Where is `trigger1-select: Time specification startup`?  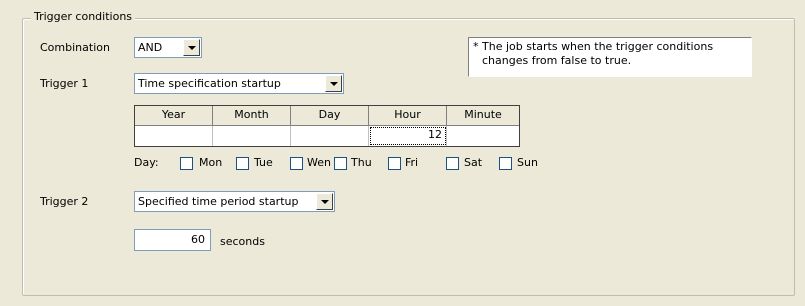
trigger1-select: Time specification startup is located at coordinates (239, 83).